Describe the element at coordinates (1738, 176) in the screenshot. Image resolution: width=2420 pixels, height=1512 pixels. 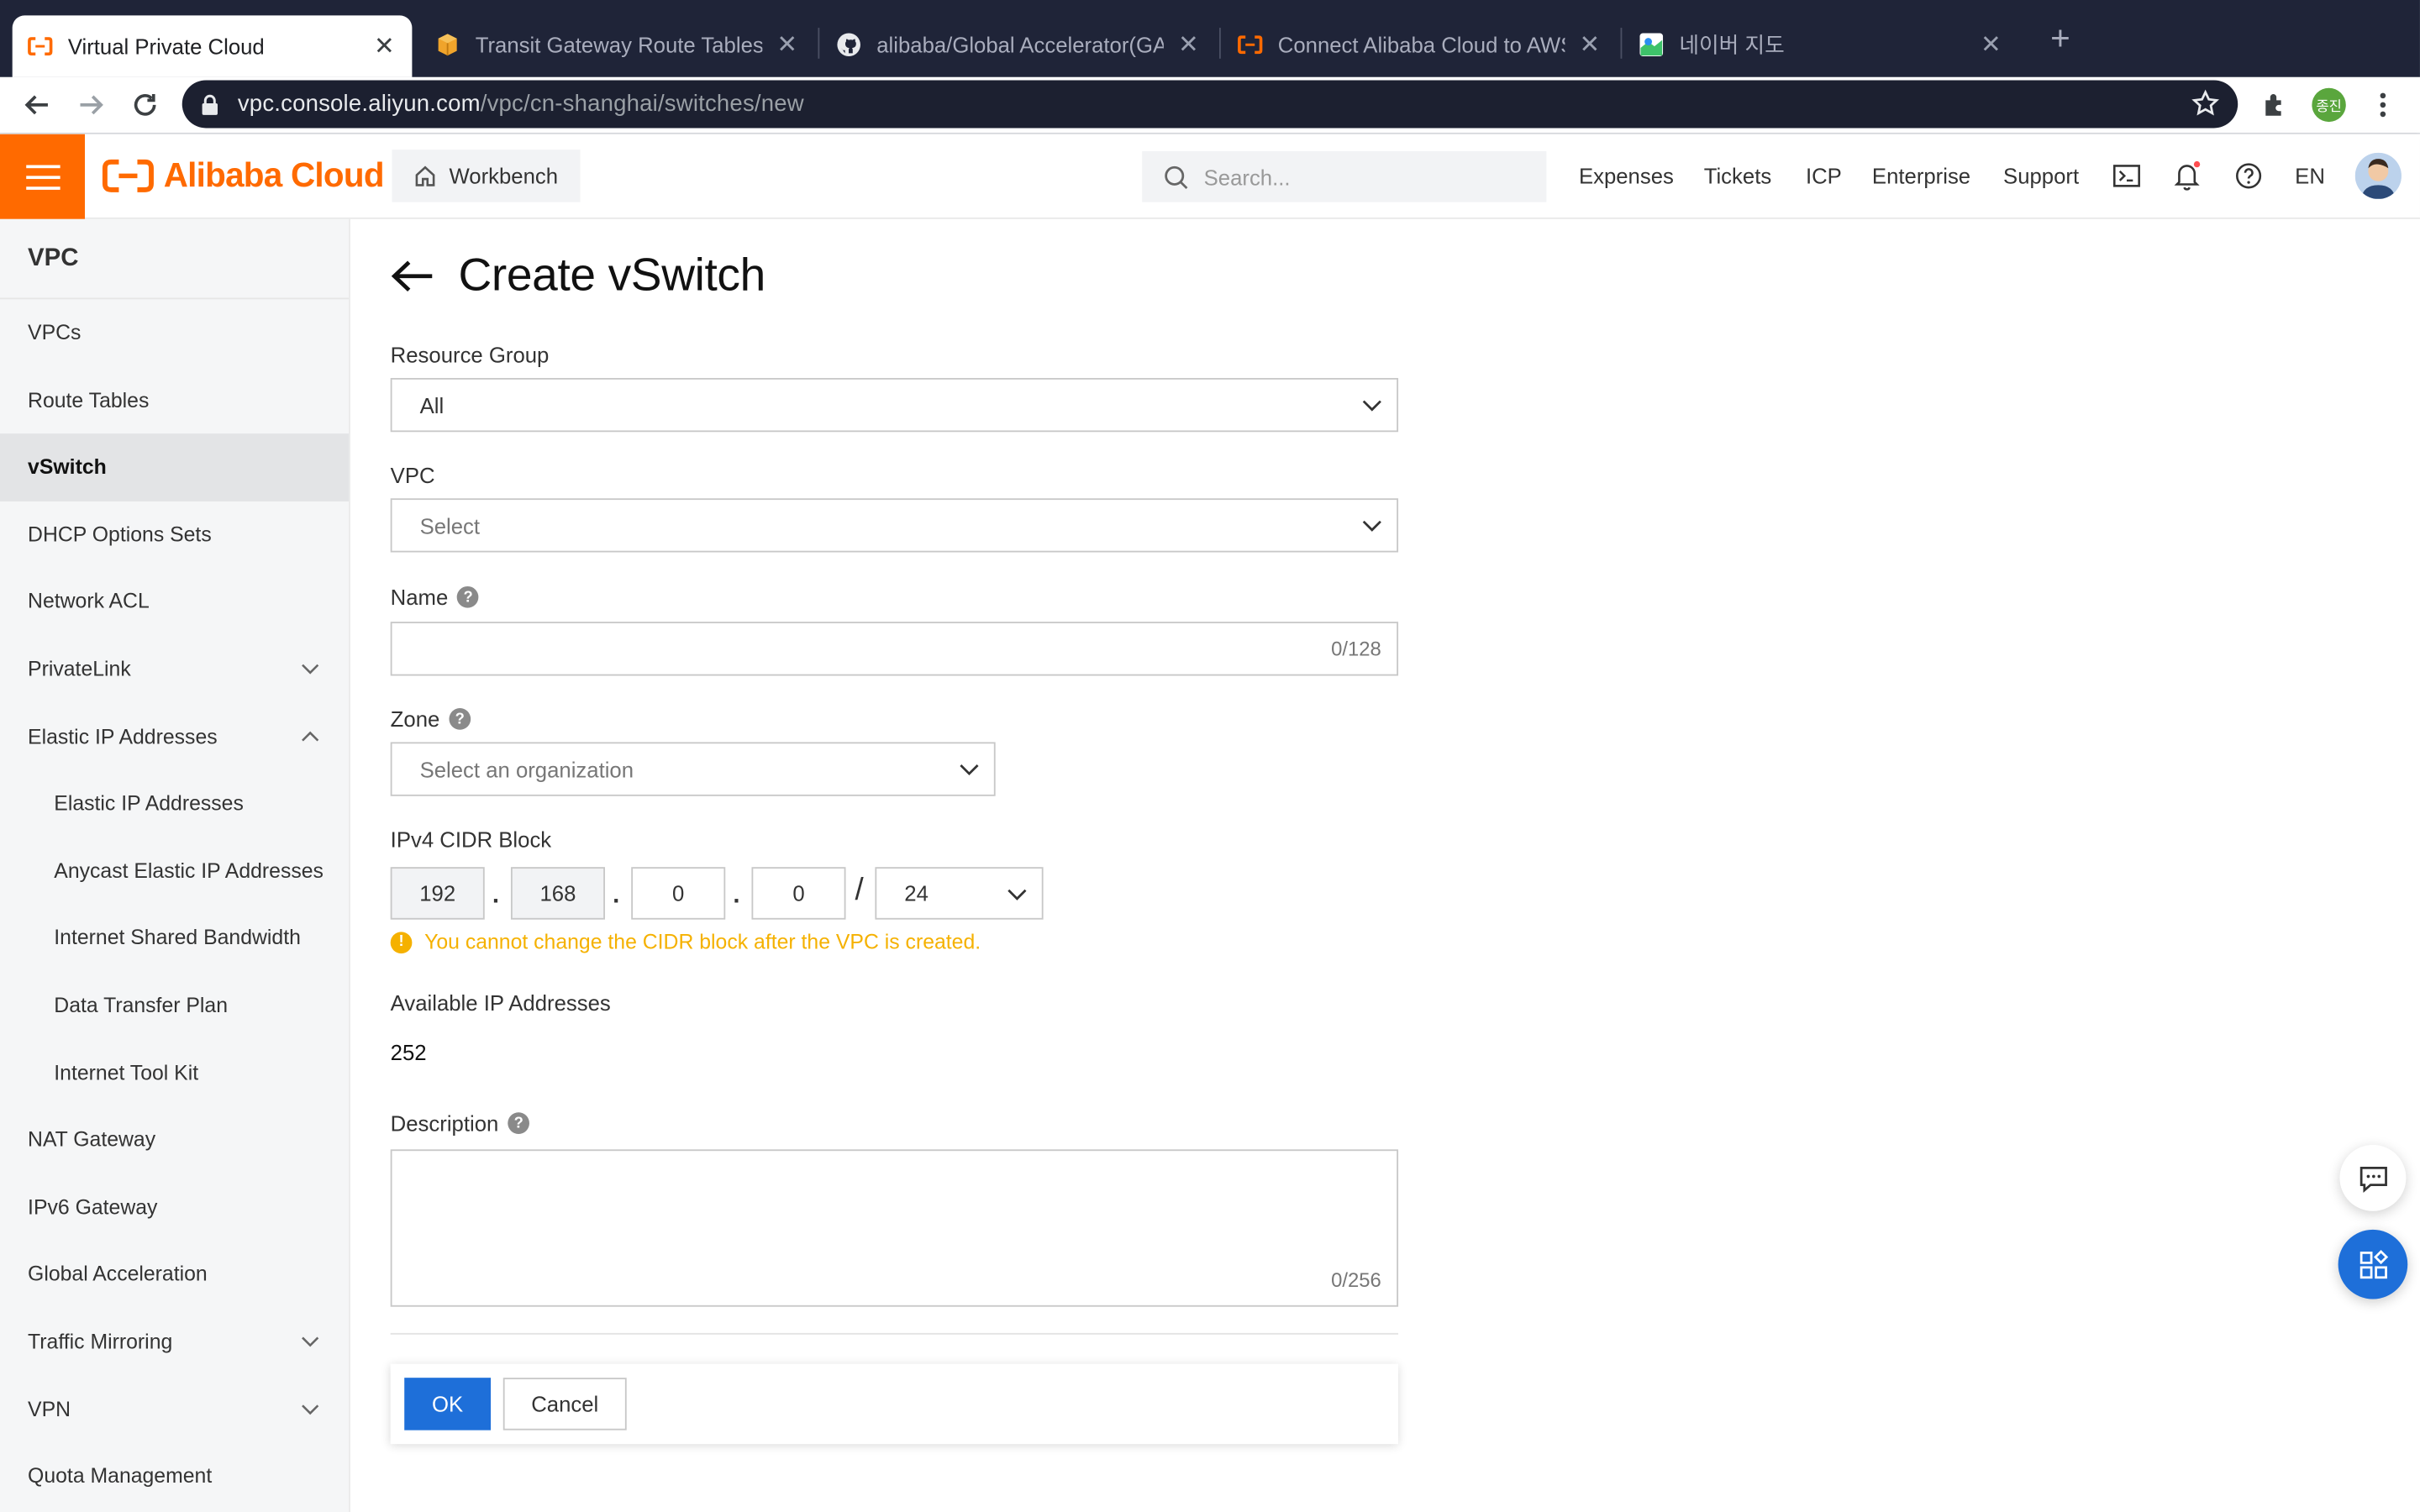
I see `header-link-tickets: Tickets` at that location.